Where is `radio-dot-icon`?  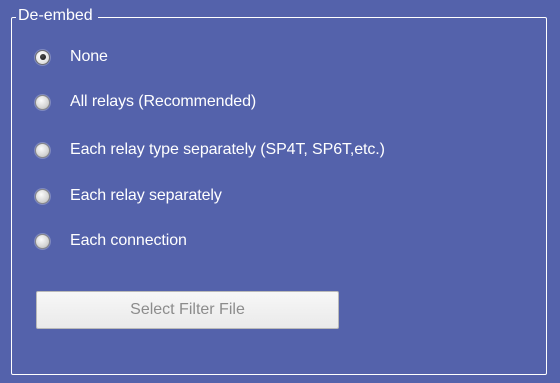 radio-dot-icon is located at coordinates (42, 57).